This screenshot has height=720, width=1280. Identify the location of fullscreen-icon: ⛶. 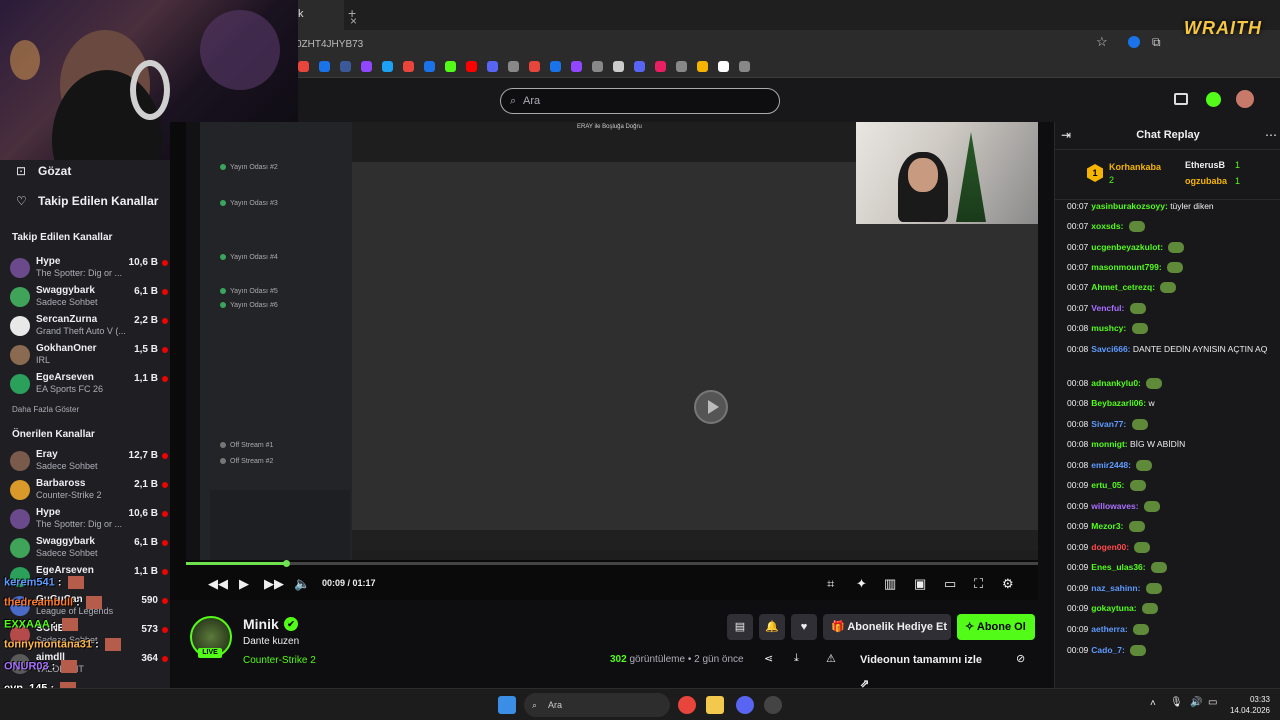
(978, 584).